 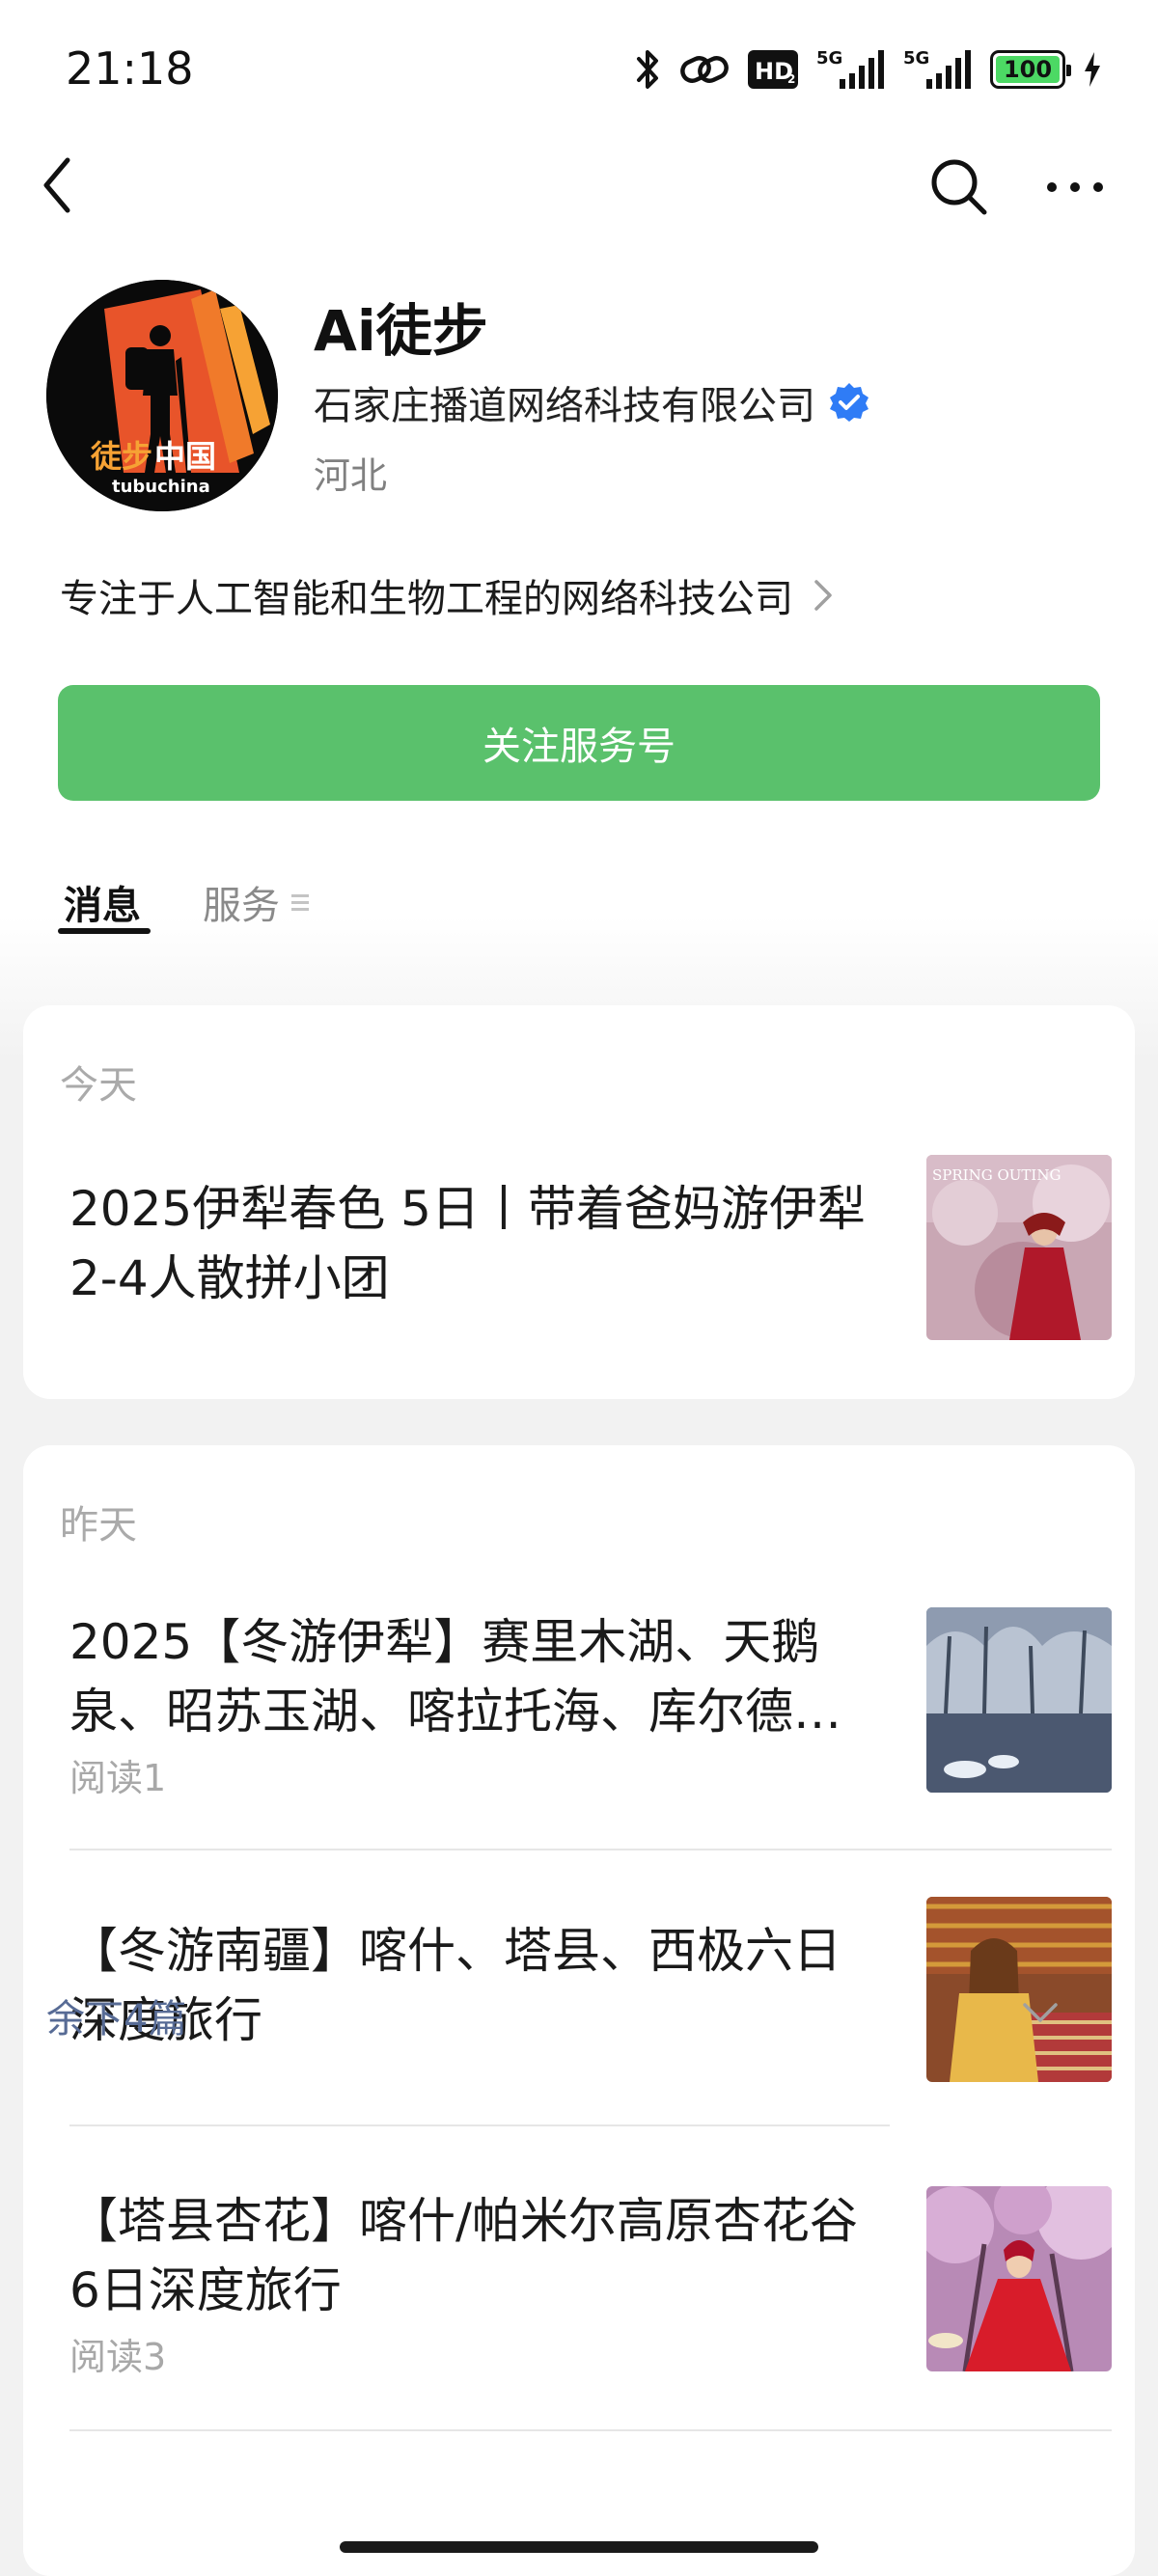 I want to click on hd-voice-icon: HD 2, so click(x=773, y=69).